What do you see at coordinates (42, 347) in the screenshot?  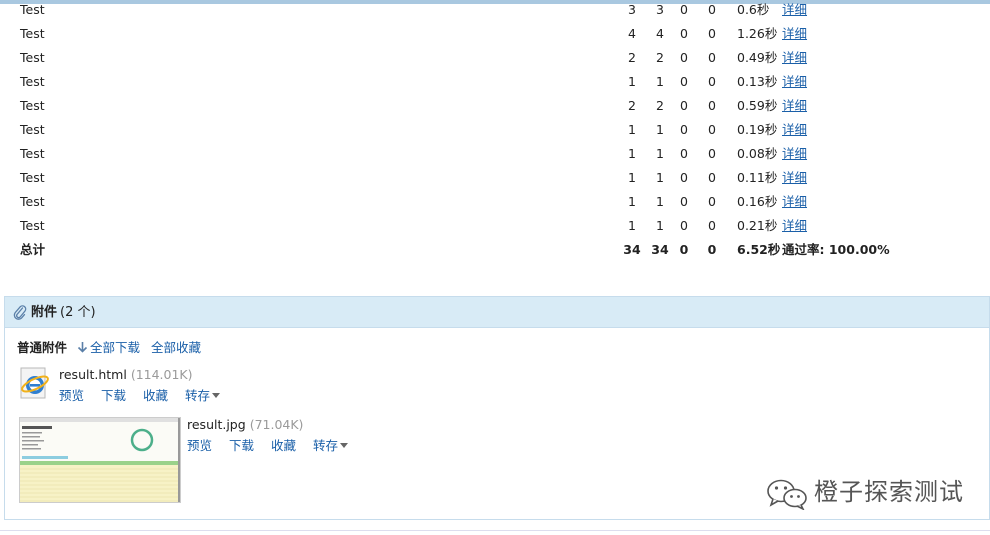 I see `section-label: 普通附件` at bounding box center [42, 347].